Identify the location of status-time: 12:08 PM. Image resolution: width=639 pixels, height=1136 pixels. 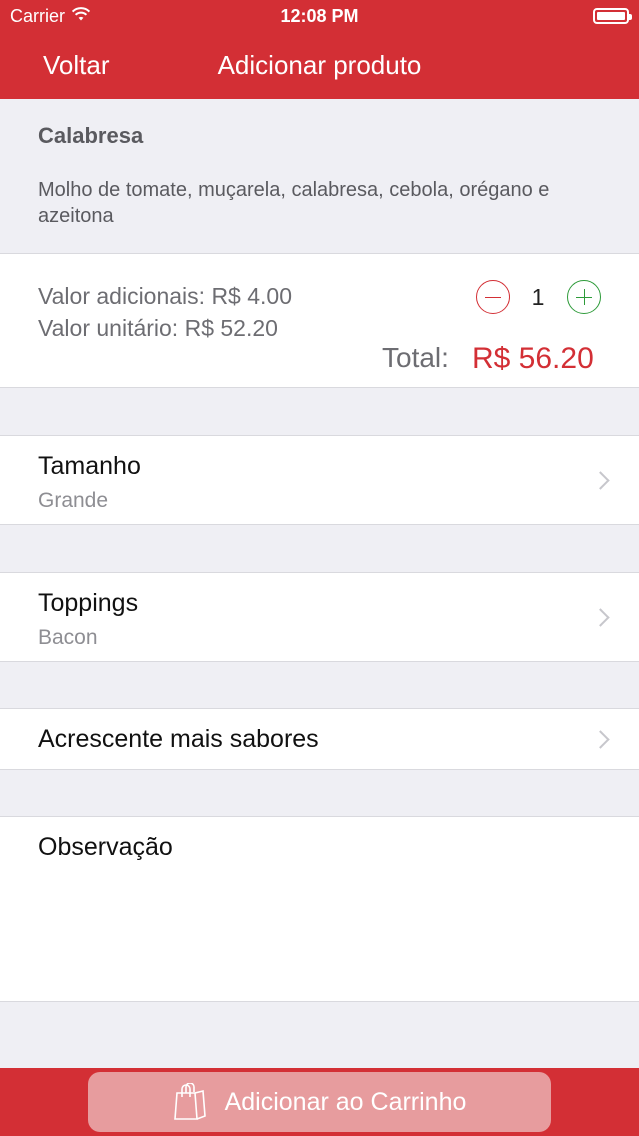
(319, 16).